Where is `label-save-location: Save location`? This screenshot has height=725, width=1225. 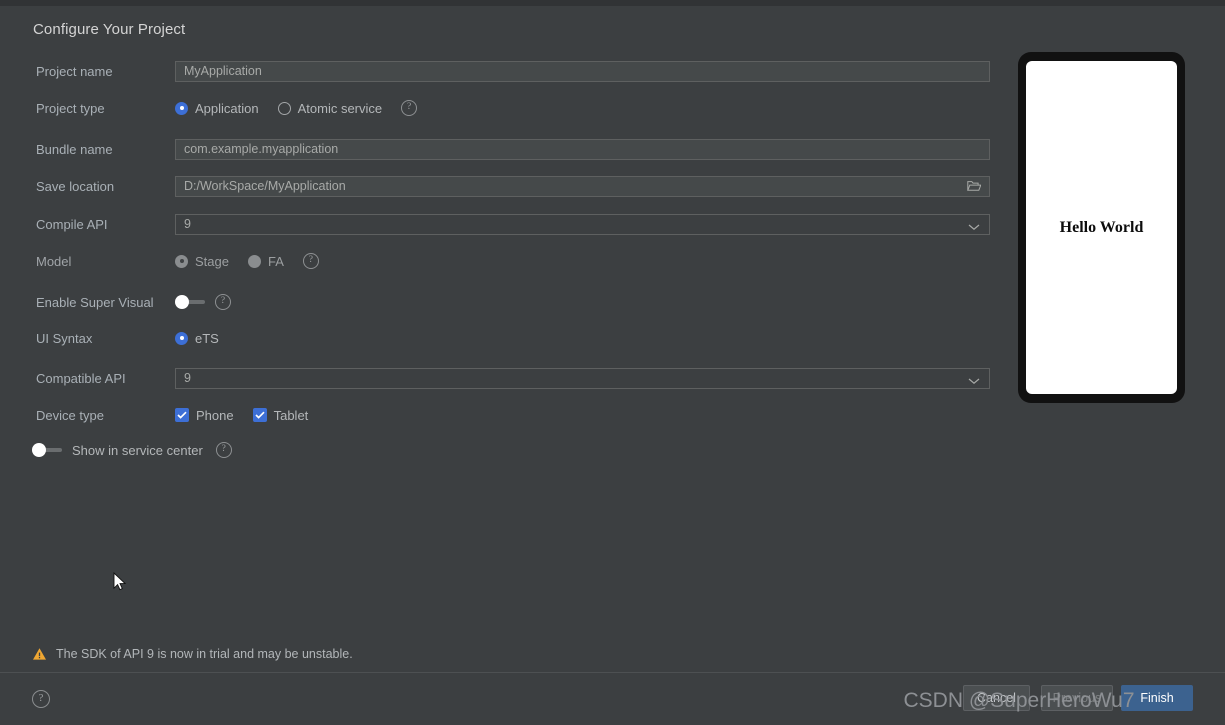 label-save-location: Save location is located at coordinates (75, 186).